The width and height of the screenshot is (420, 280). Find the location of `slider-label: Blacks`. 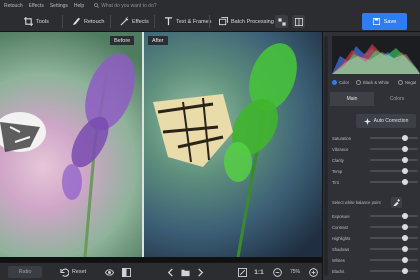

slider-label: Blacks is located at coordinates (338, 271).